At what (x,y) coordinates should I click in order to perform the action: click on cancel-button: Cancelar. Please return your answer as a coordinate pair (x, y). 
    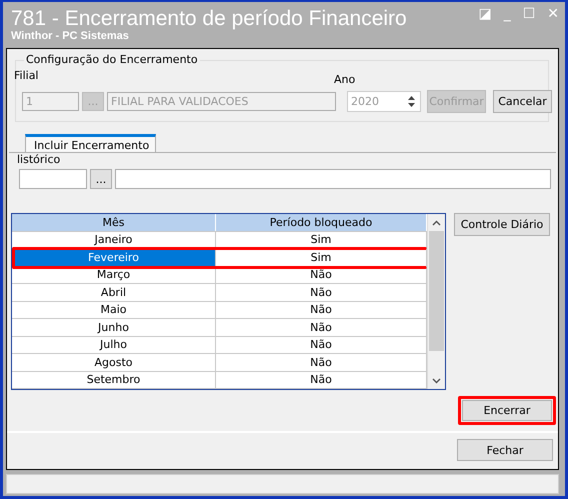
    Looking at the image, I should click on (522, 101).